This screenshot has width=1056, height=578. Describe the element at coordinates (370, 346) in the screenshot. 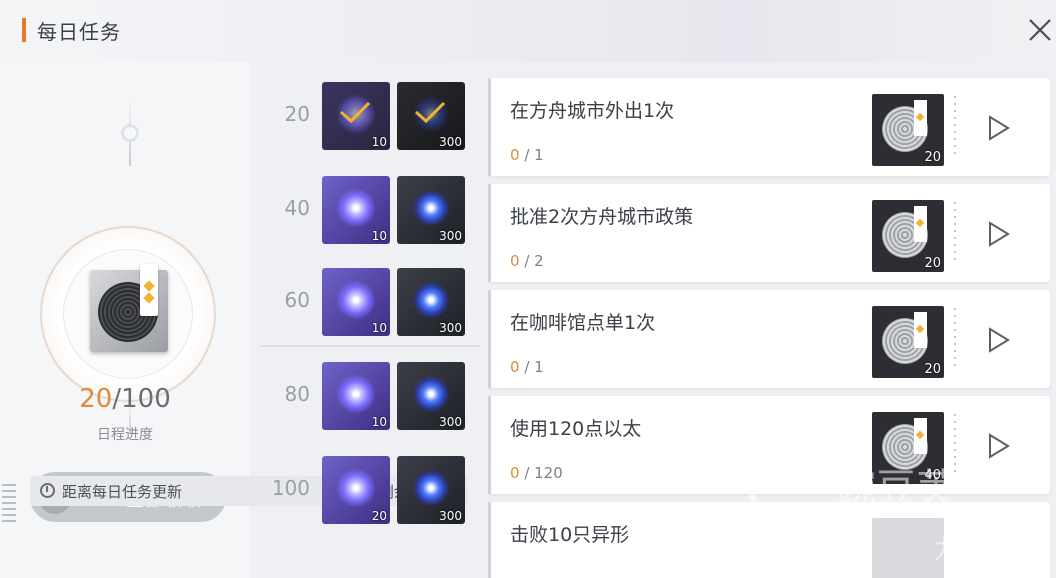

I see `milestone-divider` at that location.